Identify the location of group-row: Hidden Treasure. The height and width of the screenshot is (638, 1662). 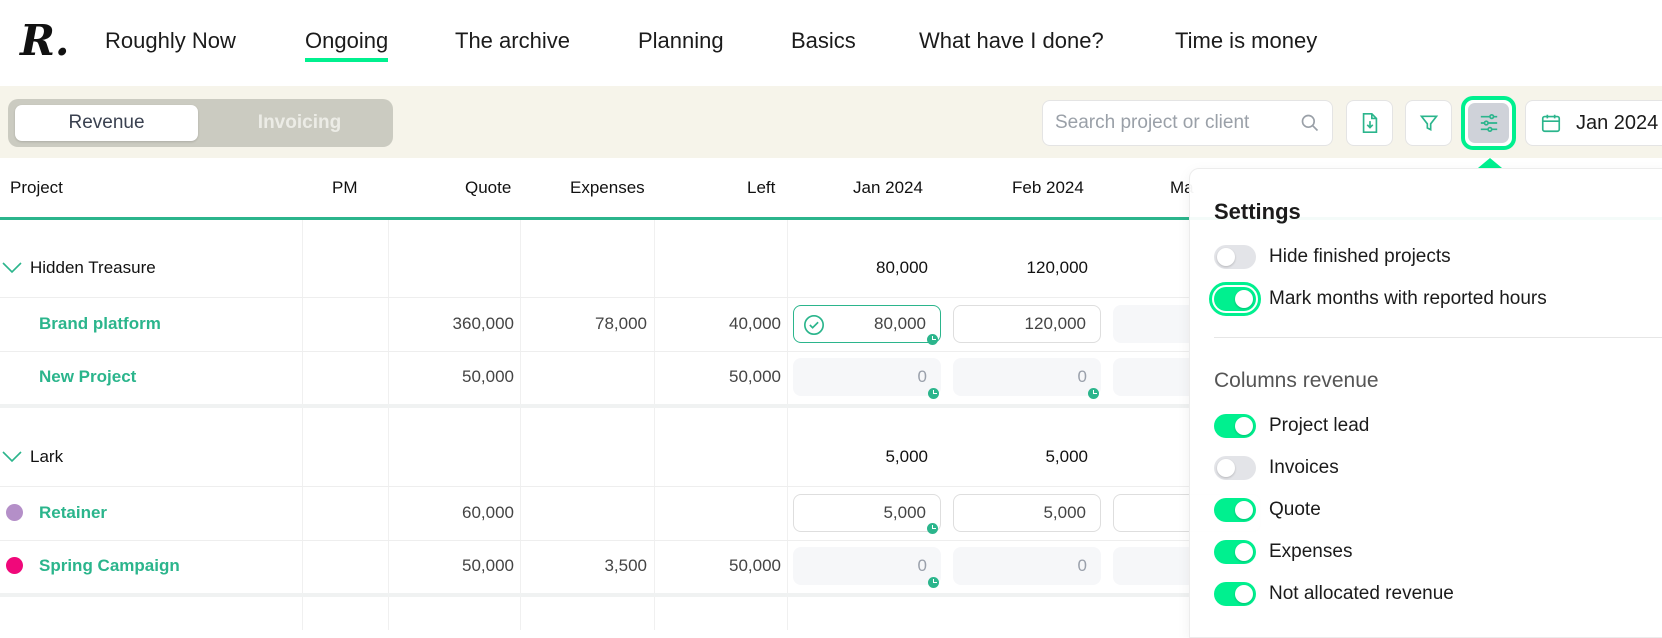
(79, 268).